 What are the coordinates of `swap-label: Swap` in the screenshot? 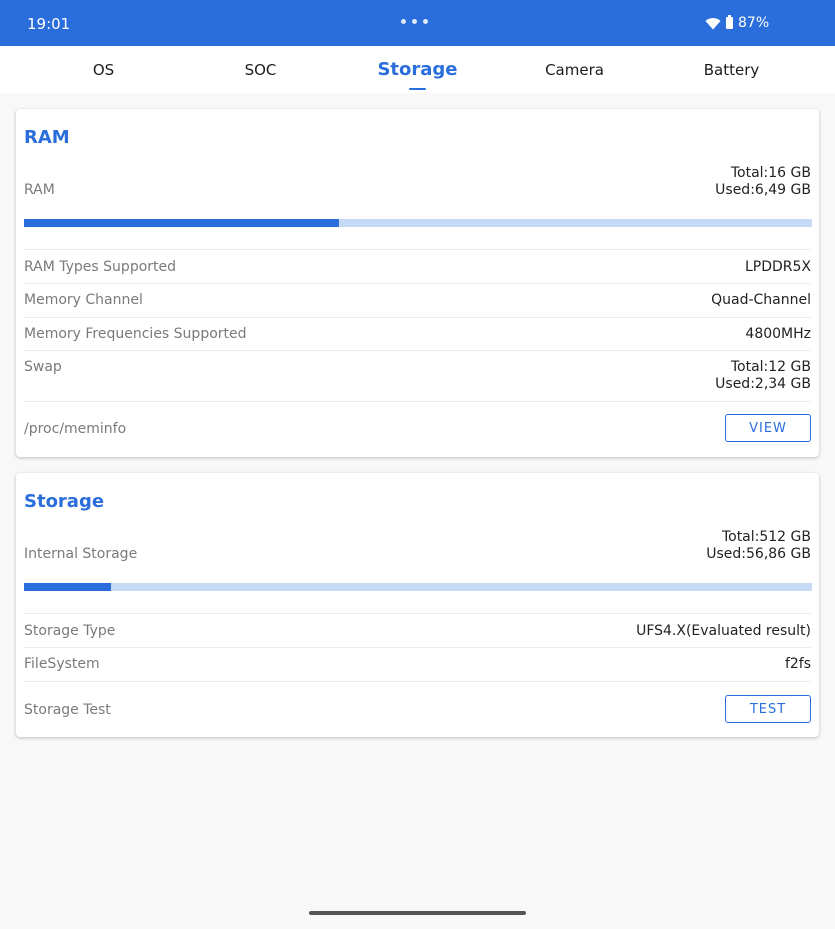 It's located at (43, 367).